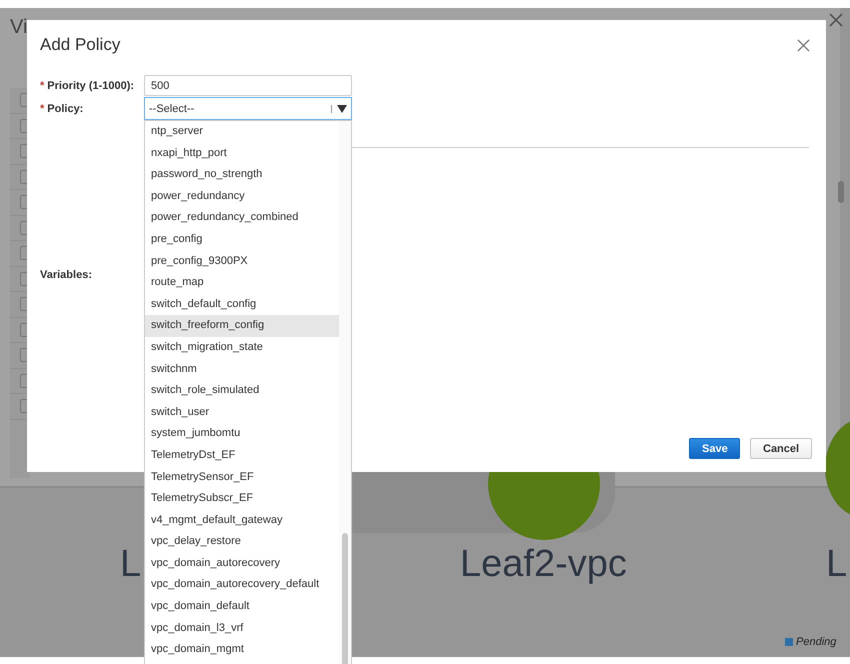  Describe the element at coordinates (80, 45) in the screenshot. I see `dialog-title: Add Policy` at that location.